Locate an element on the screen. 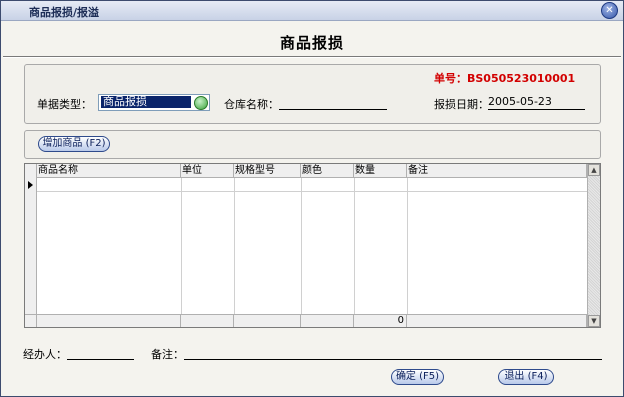 The height and width of the screenshot is (397, 624). current-row-icon is located at coordinates (30, 185).